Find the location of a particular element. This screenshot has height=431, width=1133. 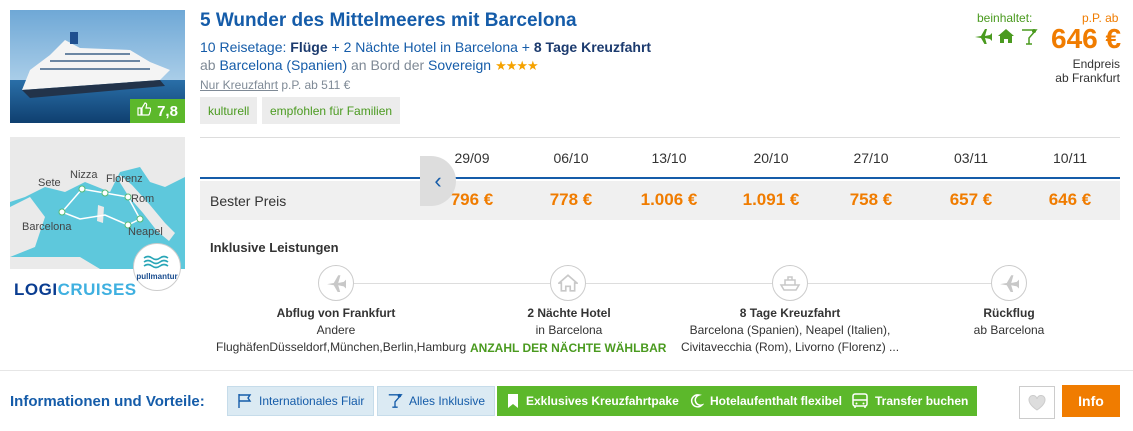

date-cell: 03/11 is located at coordinates (971, 158).